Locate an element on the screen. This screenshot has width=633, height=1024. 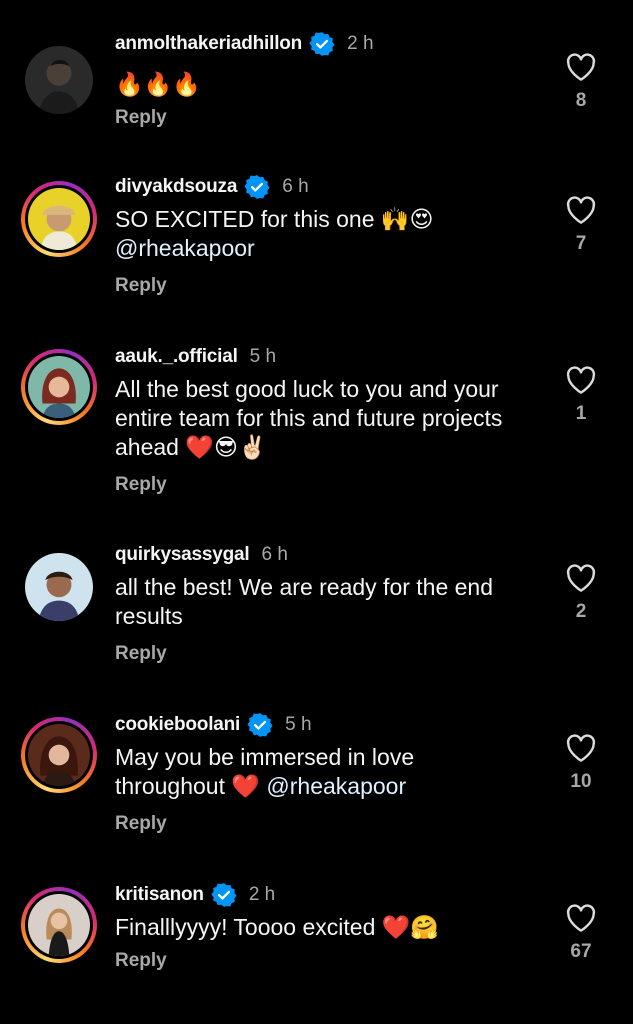
like-control: 8 is located at coordinates (581, 82).